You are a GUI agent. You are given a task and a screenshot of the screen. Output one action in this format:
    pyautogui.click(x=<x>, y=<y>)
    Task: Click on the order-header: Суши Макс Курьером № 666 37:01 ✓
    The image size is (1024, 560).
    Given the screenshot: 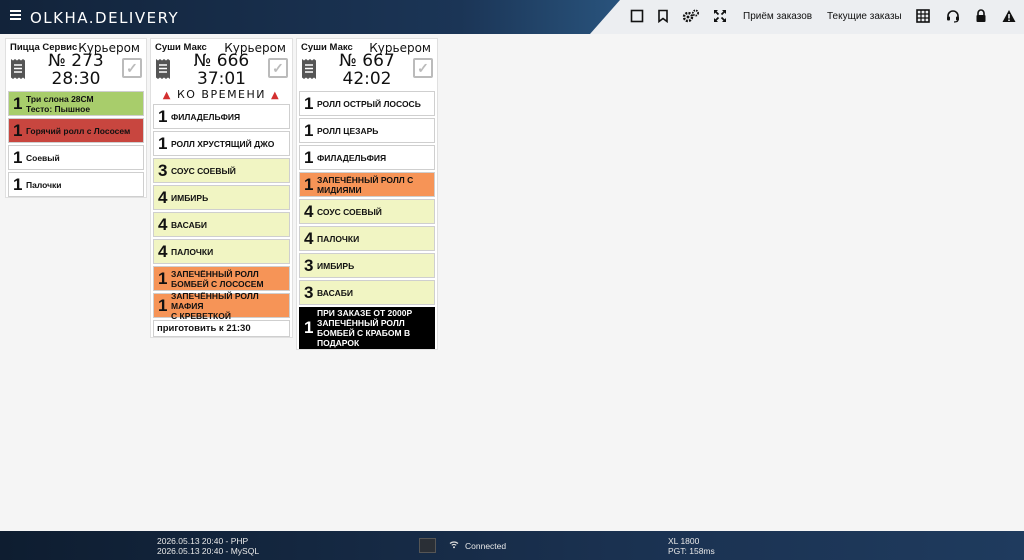 What is the action you would take?
    pyautogui.click(x=221, y=63)
    